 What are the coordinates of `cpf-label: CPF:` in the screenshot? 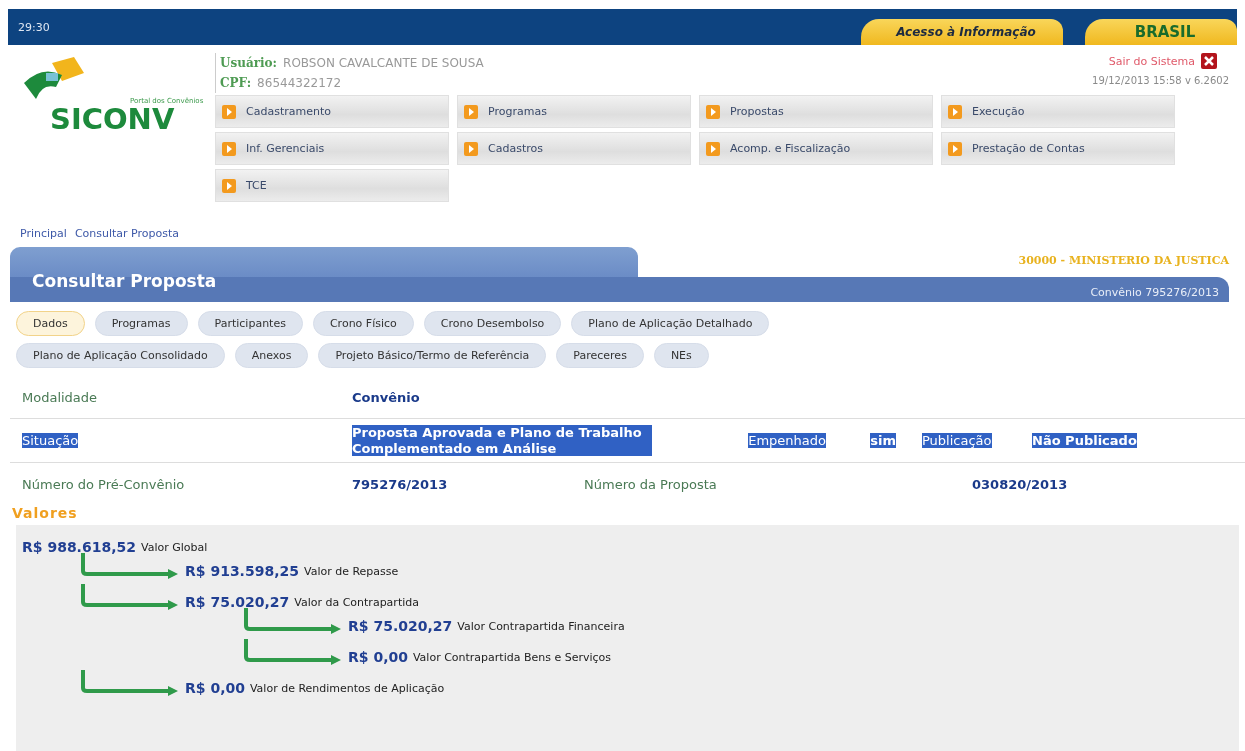 It's located at (236, 83).